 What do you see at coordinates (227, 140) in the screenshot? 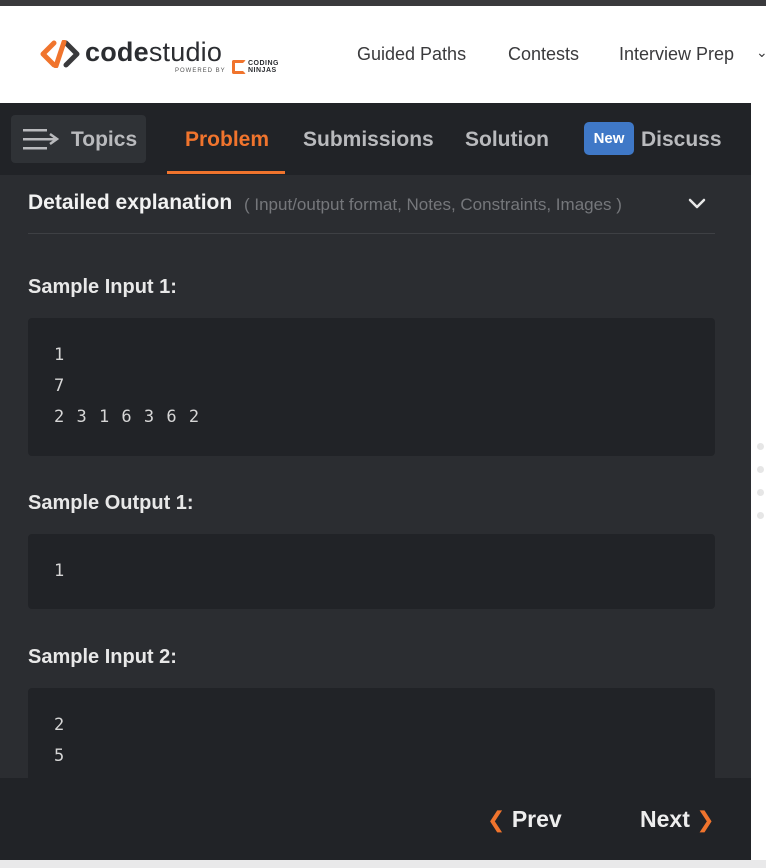
I see `tab-problem: Problem` at bounding box center [227, 140].